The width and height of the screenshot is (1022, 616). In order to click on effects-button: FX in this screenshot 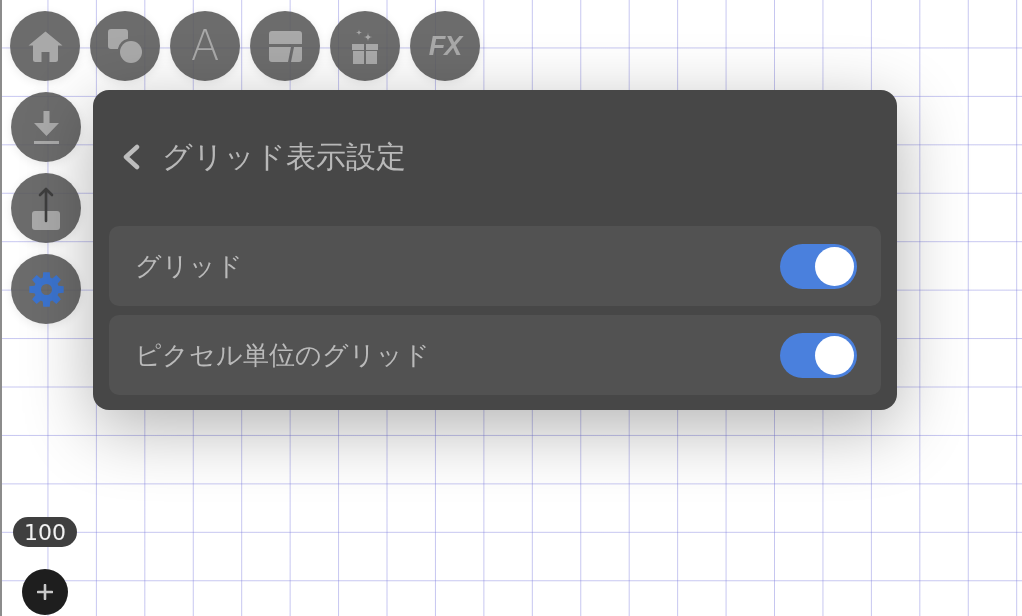, I will do `click(445, 46)`.